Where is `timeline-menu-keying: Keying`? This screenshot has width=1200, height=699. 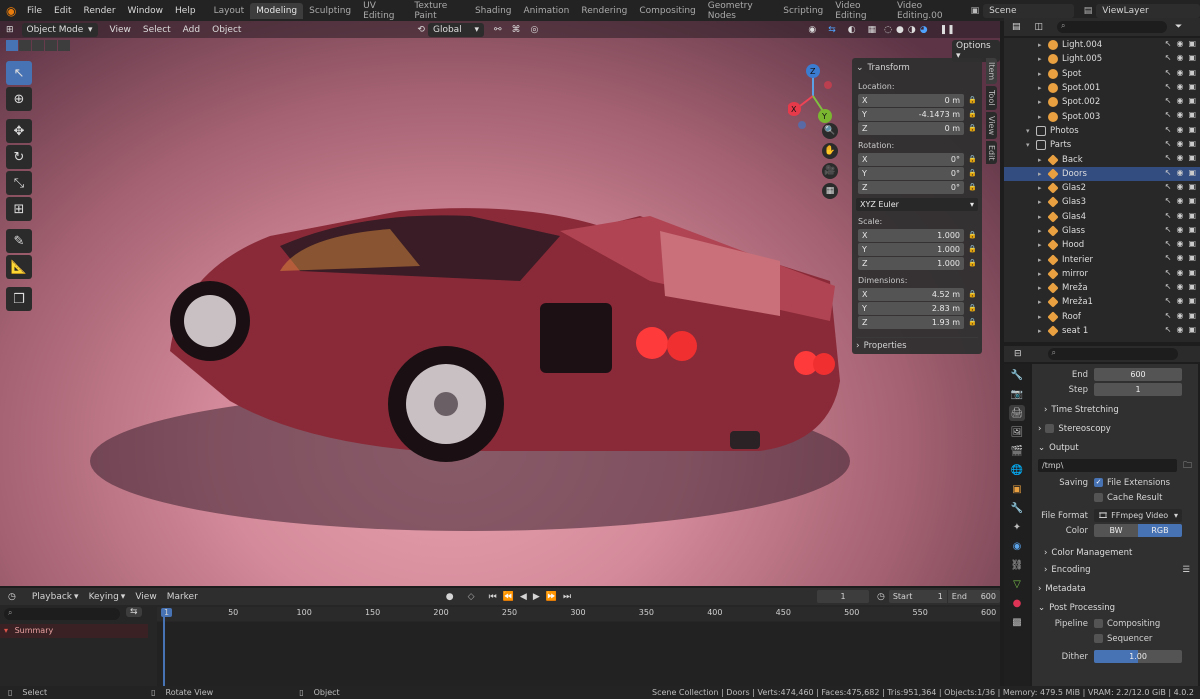 timeline-menu-keying: Keying is located at coordinates (104, 597).